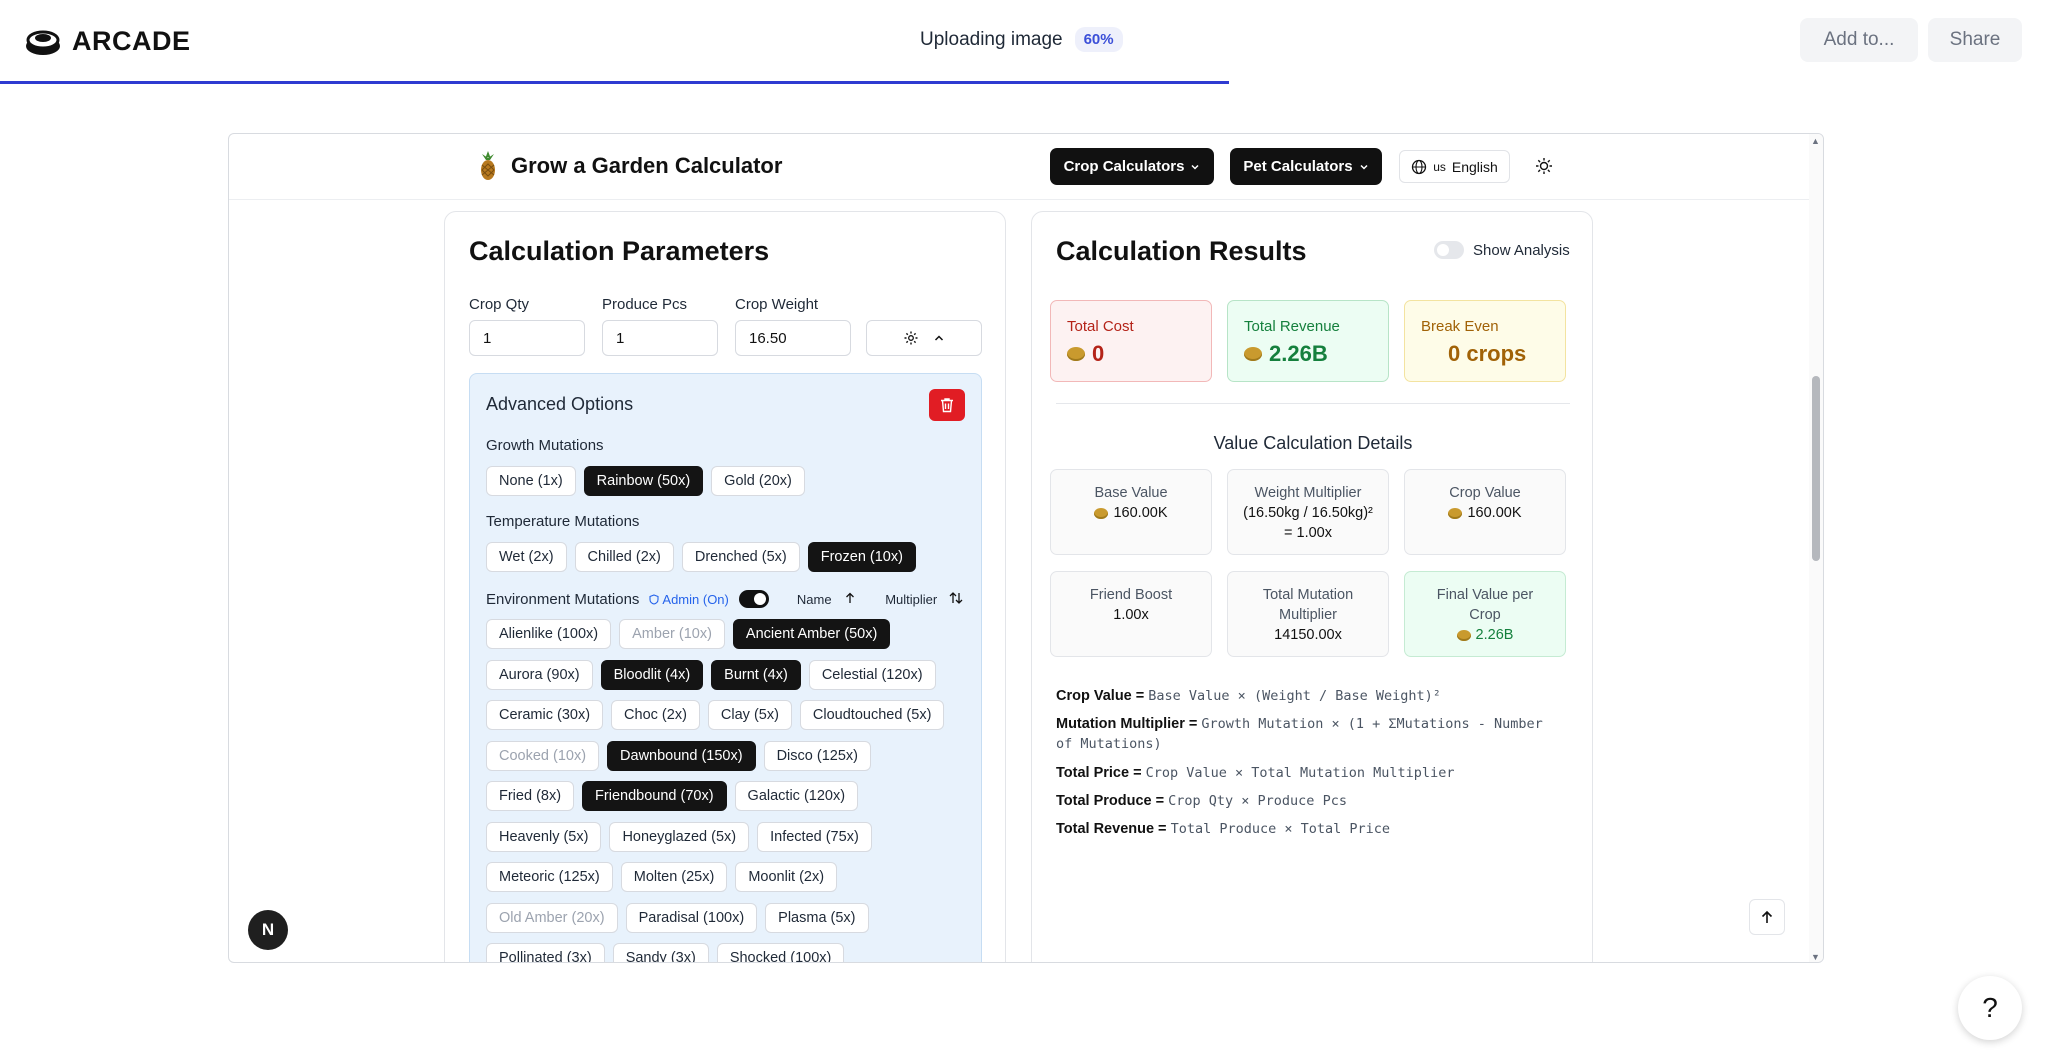 Image resolution: width=2048 pixels, height=1064 pixels. What do you see at coordinates (1195, 167) in the screenshot?
I see `chevron-down-icon` at bounding box center [1195, 167].